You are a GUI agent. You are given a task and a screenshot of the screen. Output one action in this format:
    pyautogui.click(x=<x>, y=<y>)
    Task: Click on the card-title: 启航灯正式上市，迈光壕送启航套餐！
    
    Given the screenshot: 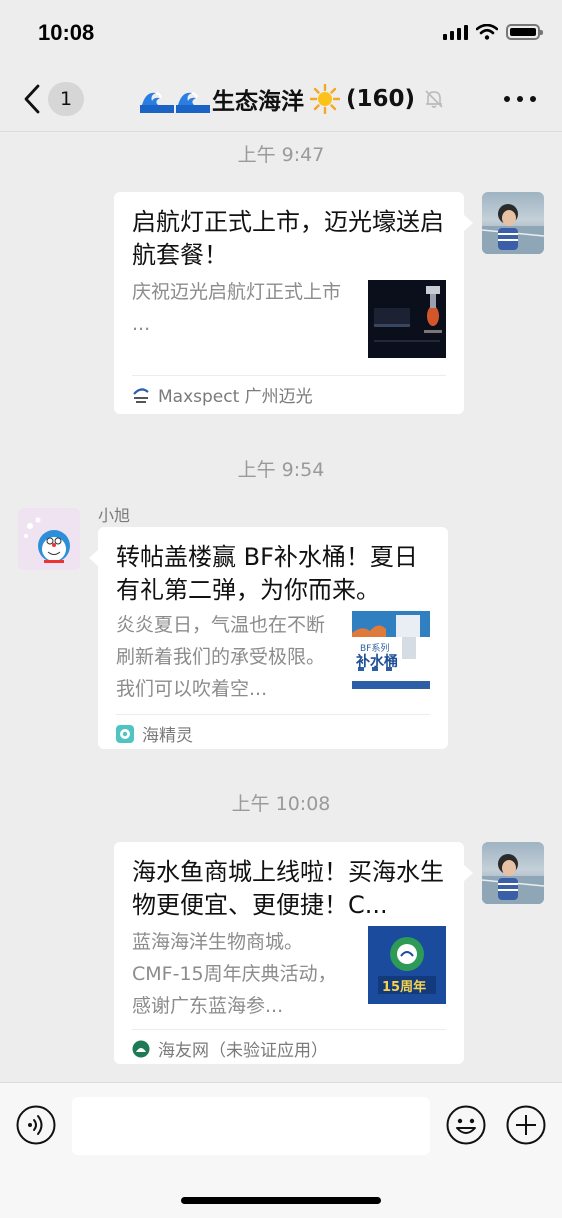 What is the action you would take?
    pyautogui.click(x=288, y=238)
    